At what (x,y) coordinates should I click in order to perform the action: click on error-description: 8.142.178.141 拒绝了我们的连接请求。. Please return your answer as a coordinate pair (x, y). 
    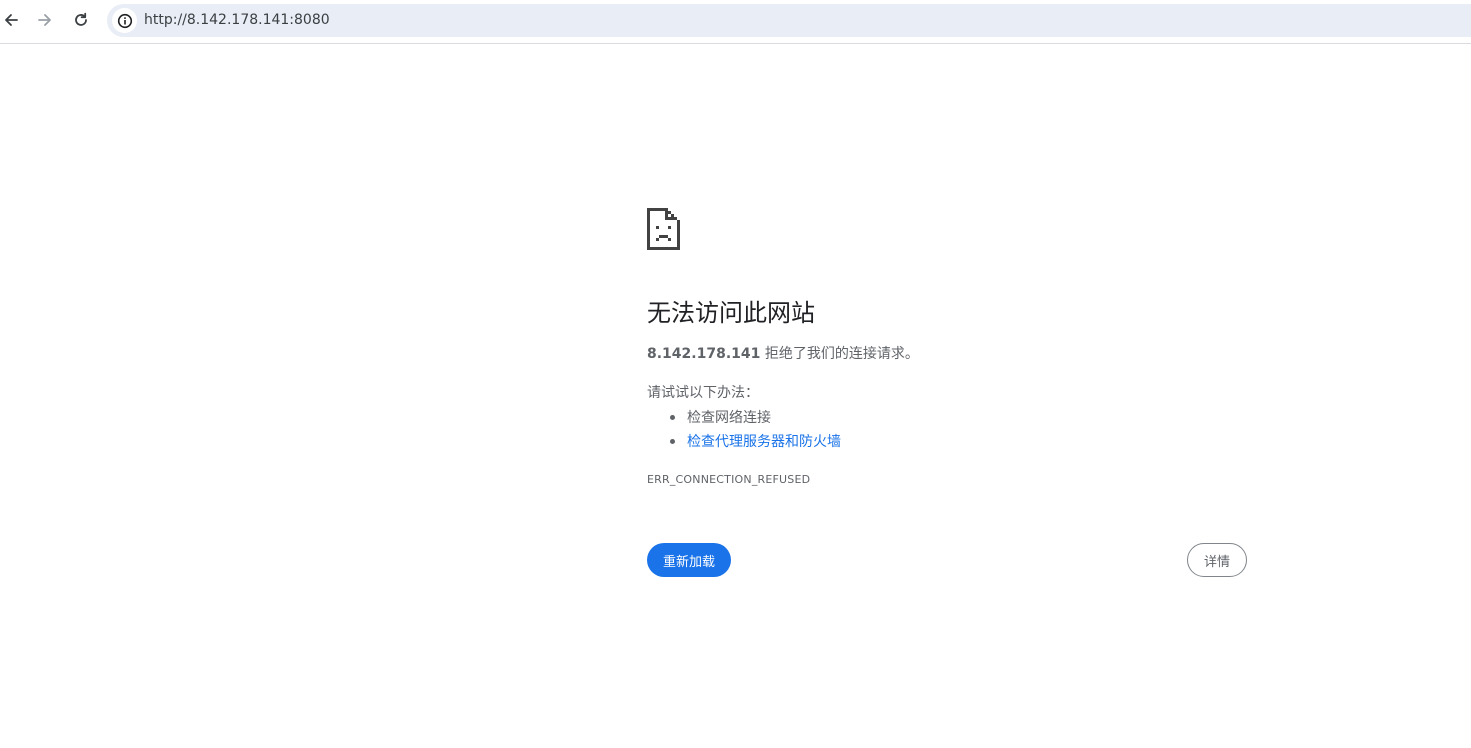
    Looking at the image, I should click on (783, 354).